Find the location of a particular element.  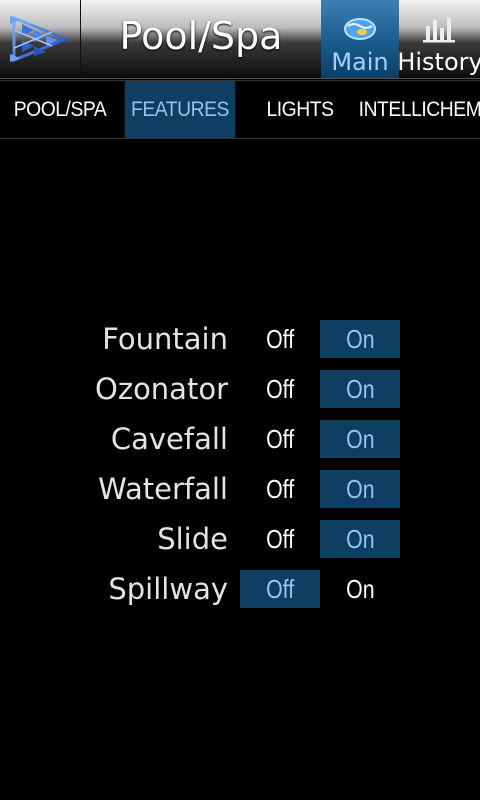

feature-name: Cavefall is located at coordinates (169, 439).